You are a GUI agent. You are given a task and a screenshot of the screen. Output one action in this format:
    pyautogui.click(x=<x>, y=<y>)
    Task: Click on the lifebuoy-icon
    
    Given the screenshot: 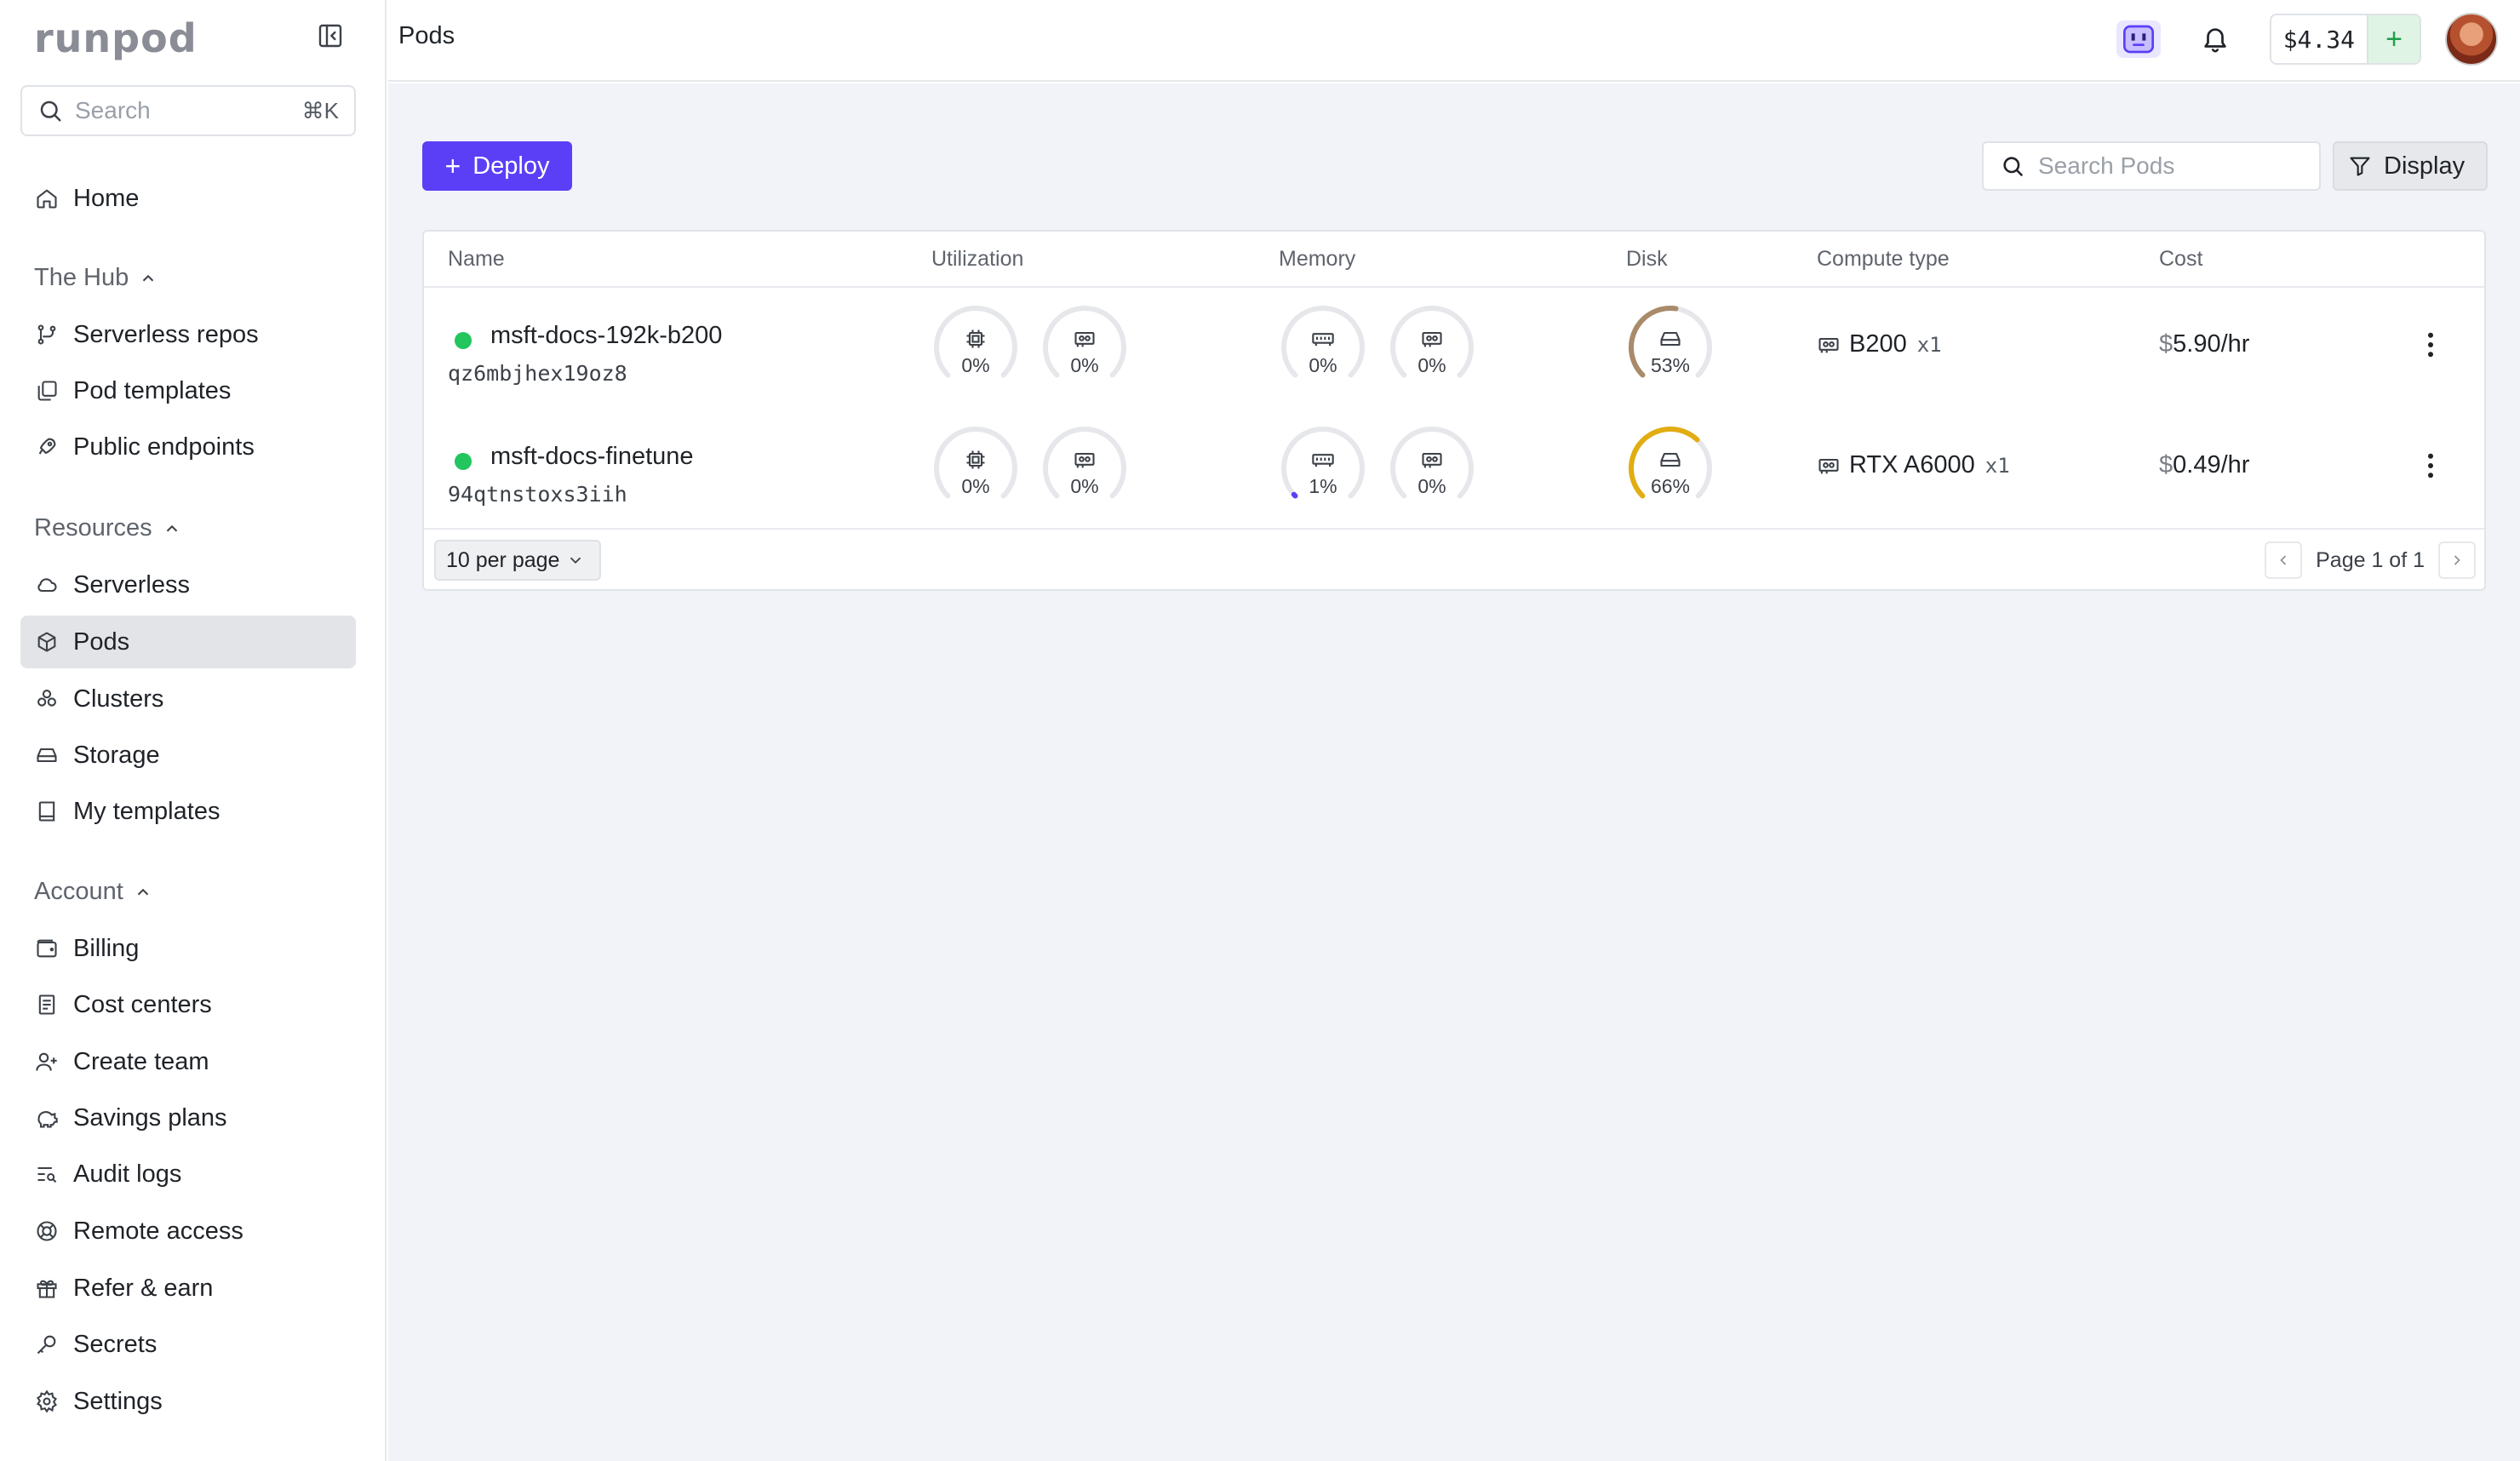 What is the action you would take?
    pyautogui.click(x=47, y=1231)
    